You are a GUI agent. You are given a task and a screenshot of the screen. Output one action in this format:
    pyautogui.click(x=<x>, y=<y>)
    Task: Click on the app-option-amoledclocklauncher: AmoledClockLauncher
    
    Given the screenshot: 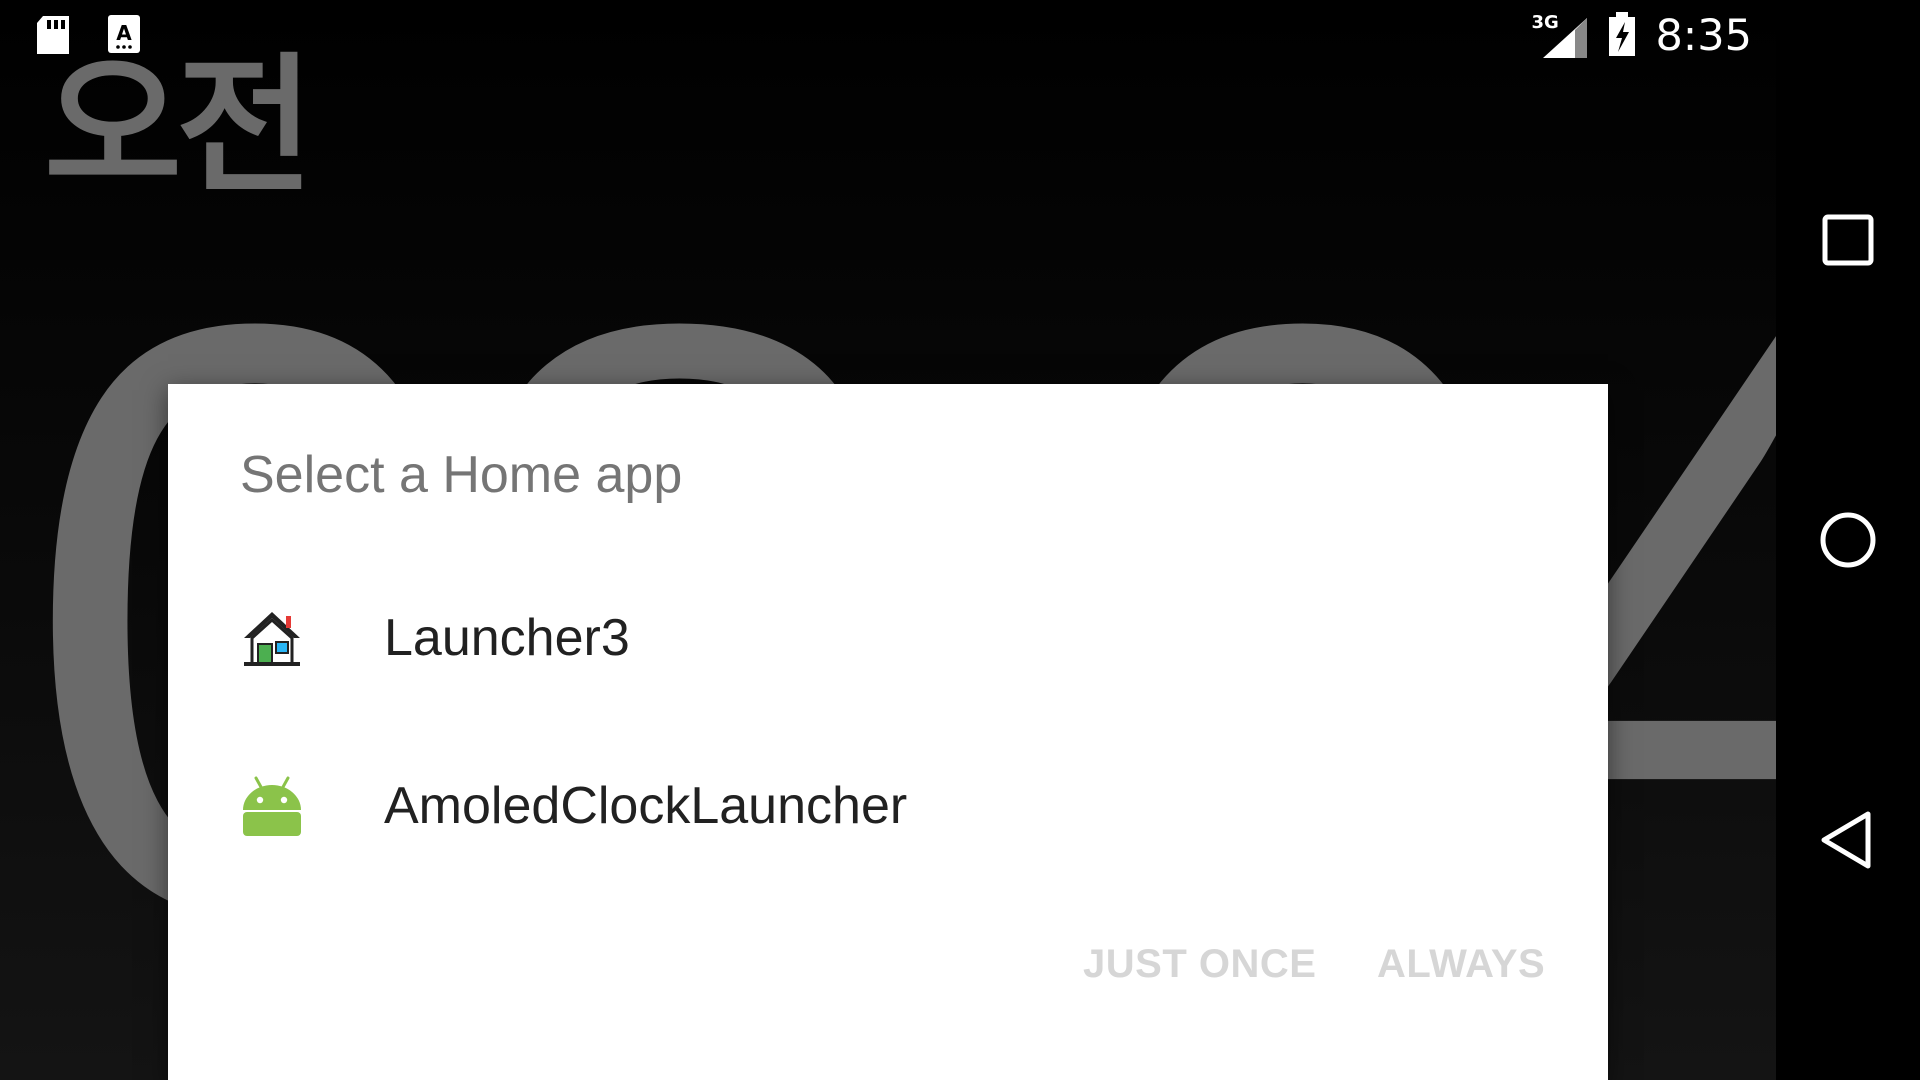 What is the action you would take?
    pyautogui.click(x=888, y=806)
    